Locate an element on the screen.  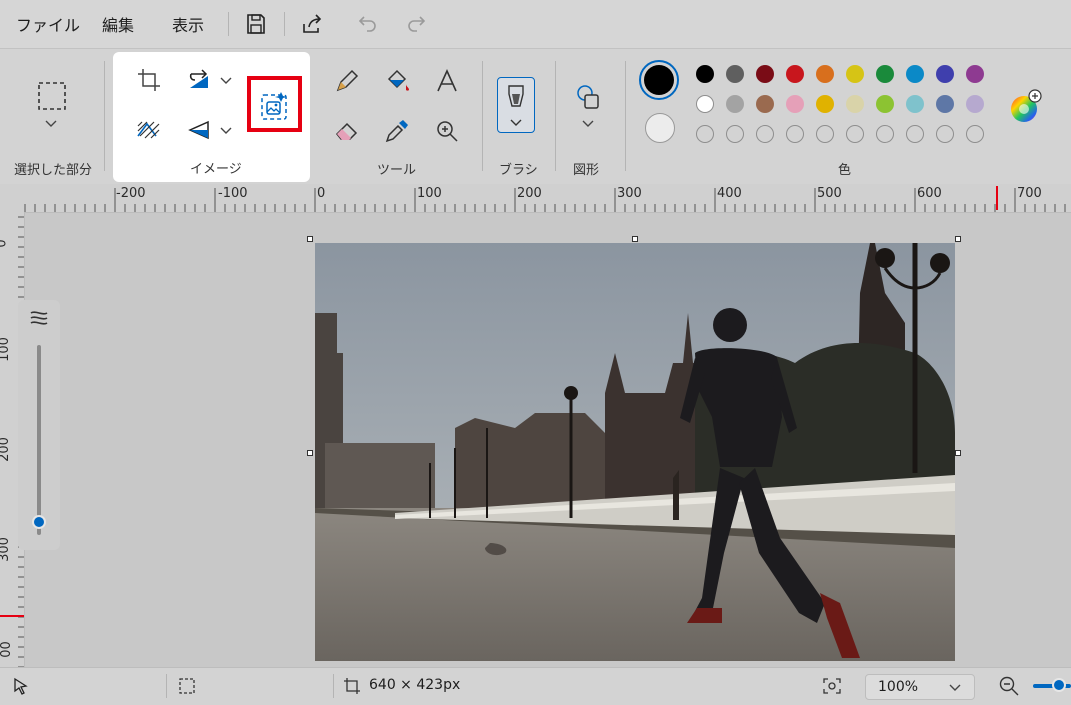
status-divider is located at coordinates (333, 686).